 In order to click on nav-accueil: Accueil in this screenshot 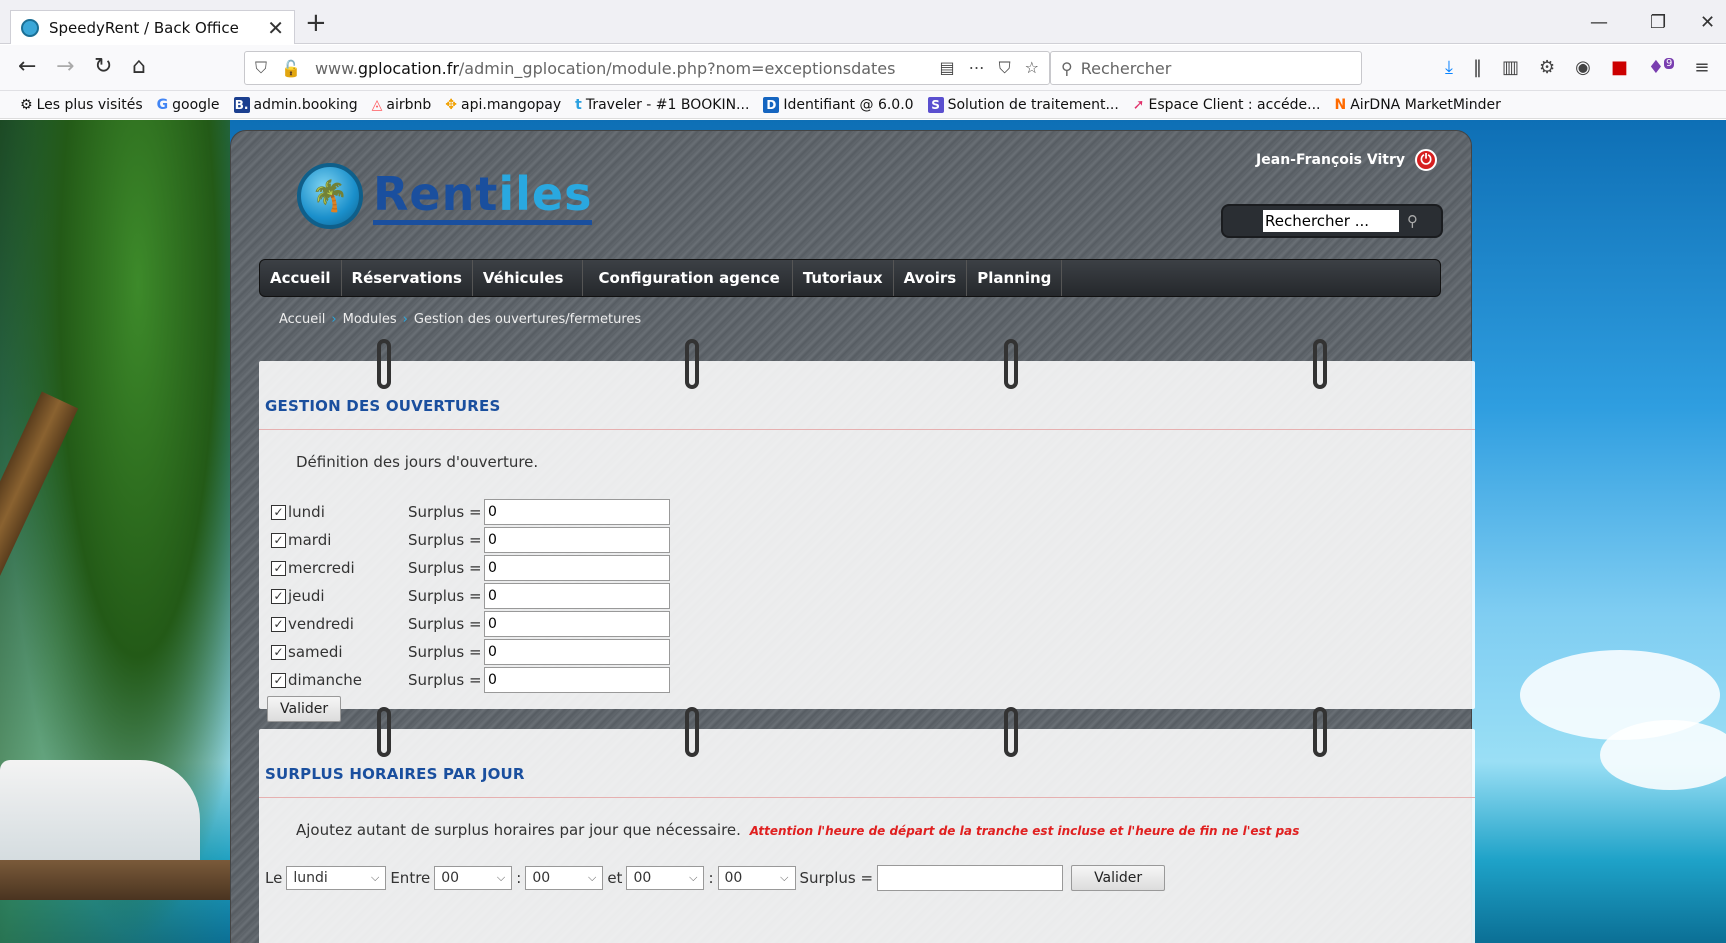, I will do `click(301, 278)`.